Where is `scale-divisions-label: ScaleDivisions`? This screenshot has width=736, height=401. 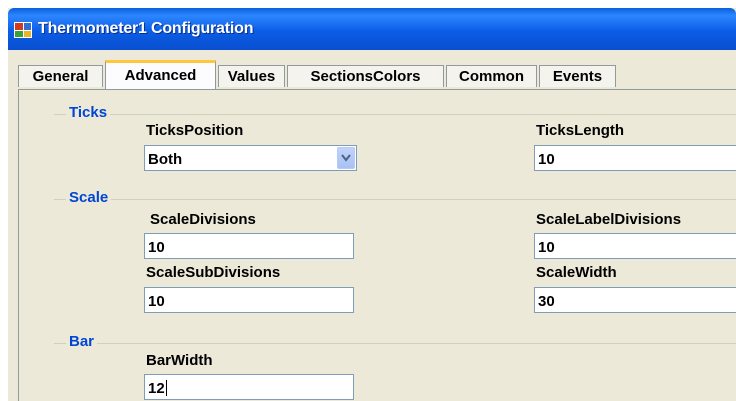
scale-divisions-label: ScaleDivisions is located at coordinates (203, 219).